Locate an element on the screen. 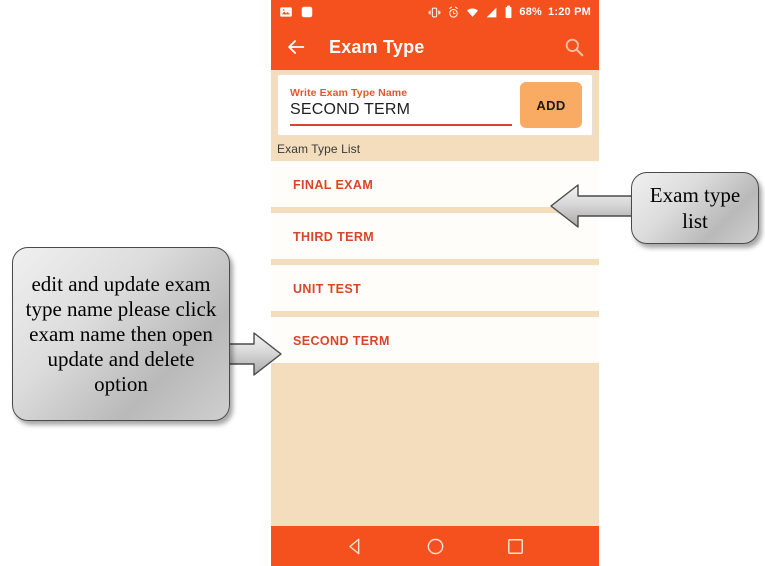 The height and width of the screenshot is (566, 765). status-bar: 68% 1:20 PM is located at coordinates (435, 12).